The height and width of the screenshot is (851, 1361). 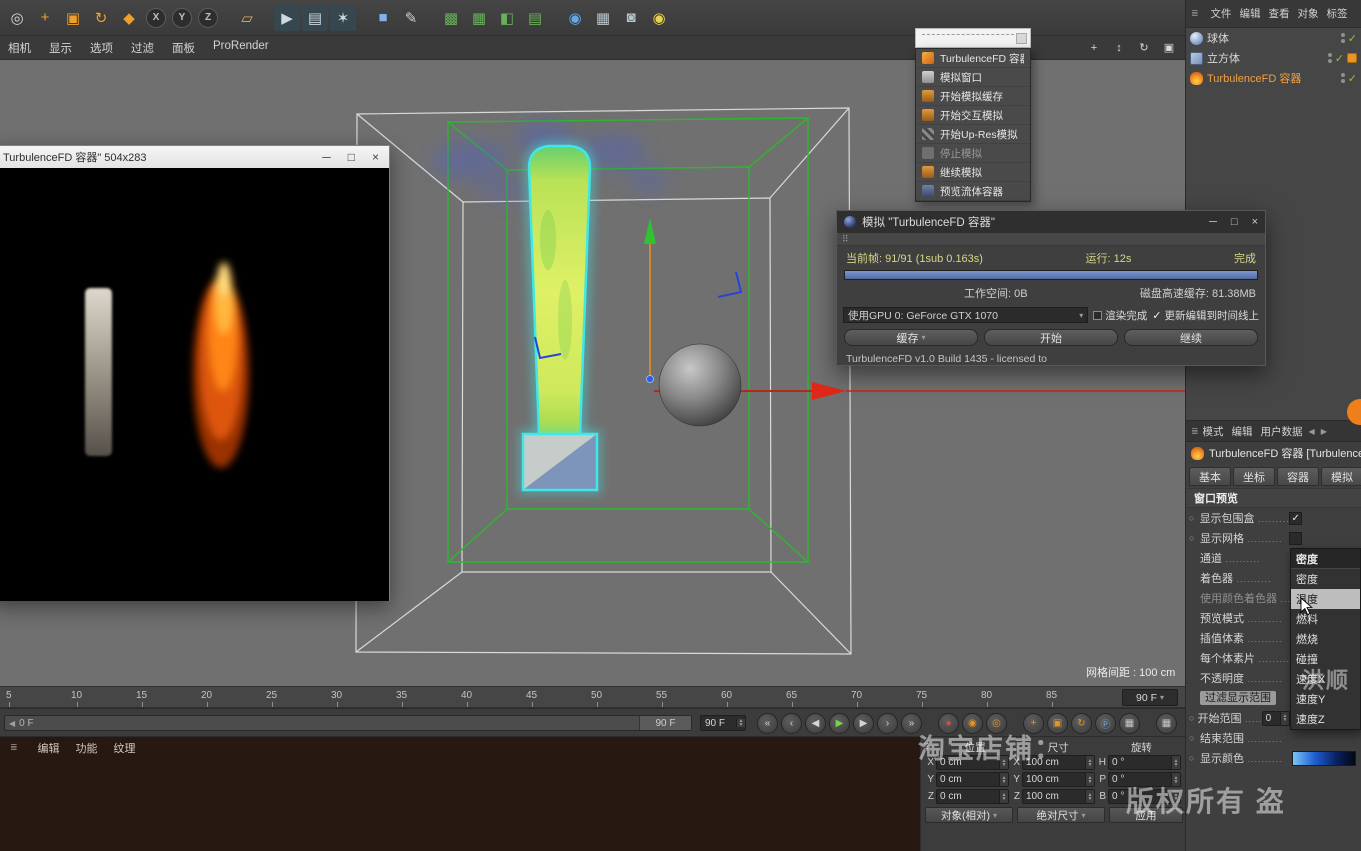 What do you see at coordinates (973, 134) in the screenshot?
I see `tfd-menu-item-5: 开始Up-Res模拟` at bounding box center [973, 134].